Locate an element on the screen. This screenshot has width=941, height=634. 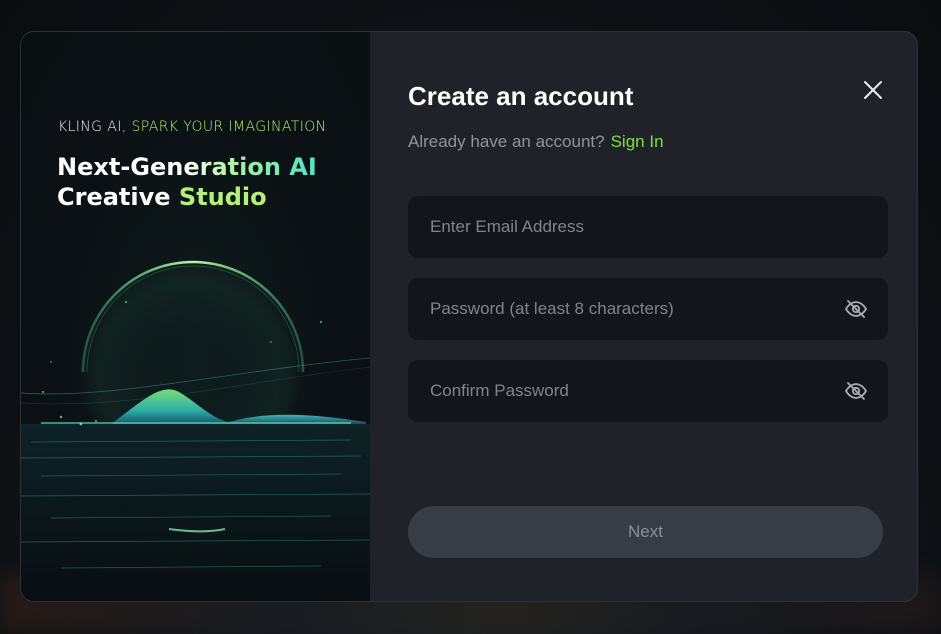
password-field is located at coordinates (648, 309).